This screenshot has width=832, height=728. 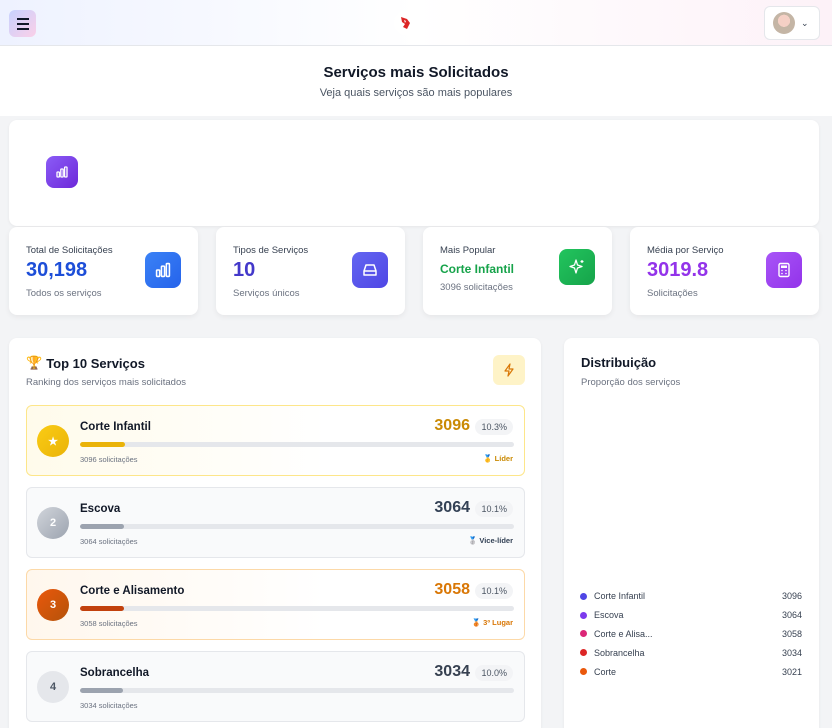 I want to click on hero-card, so click(x=414, y=173).